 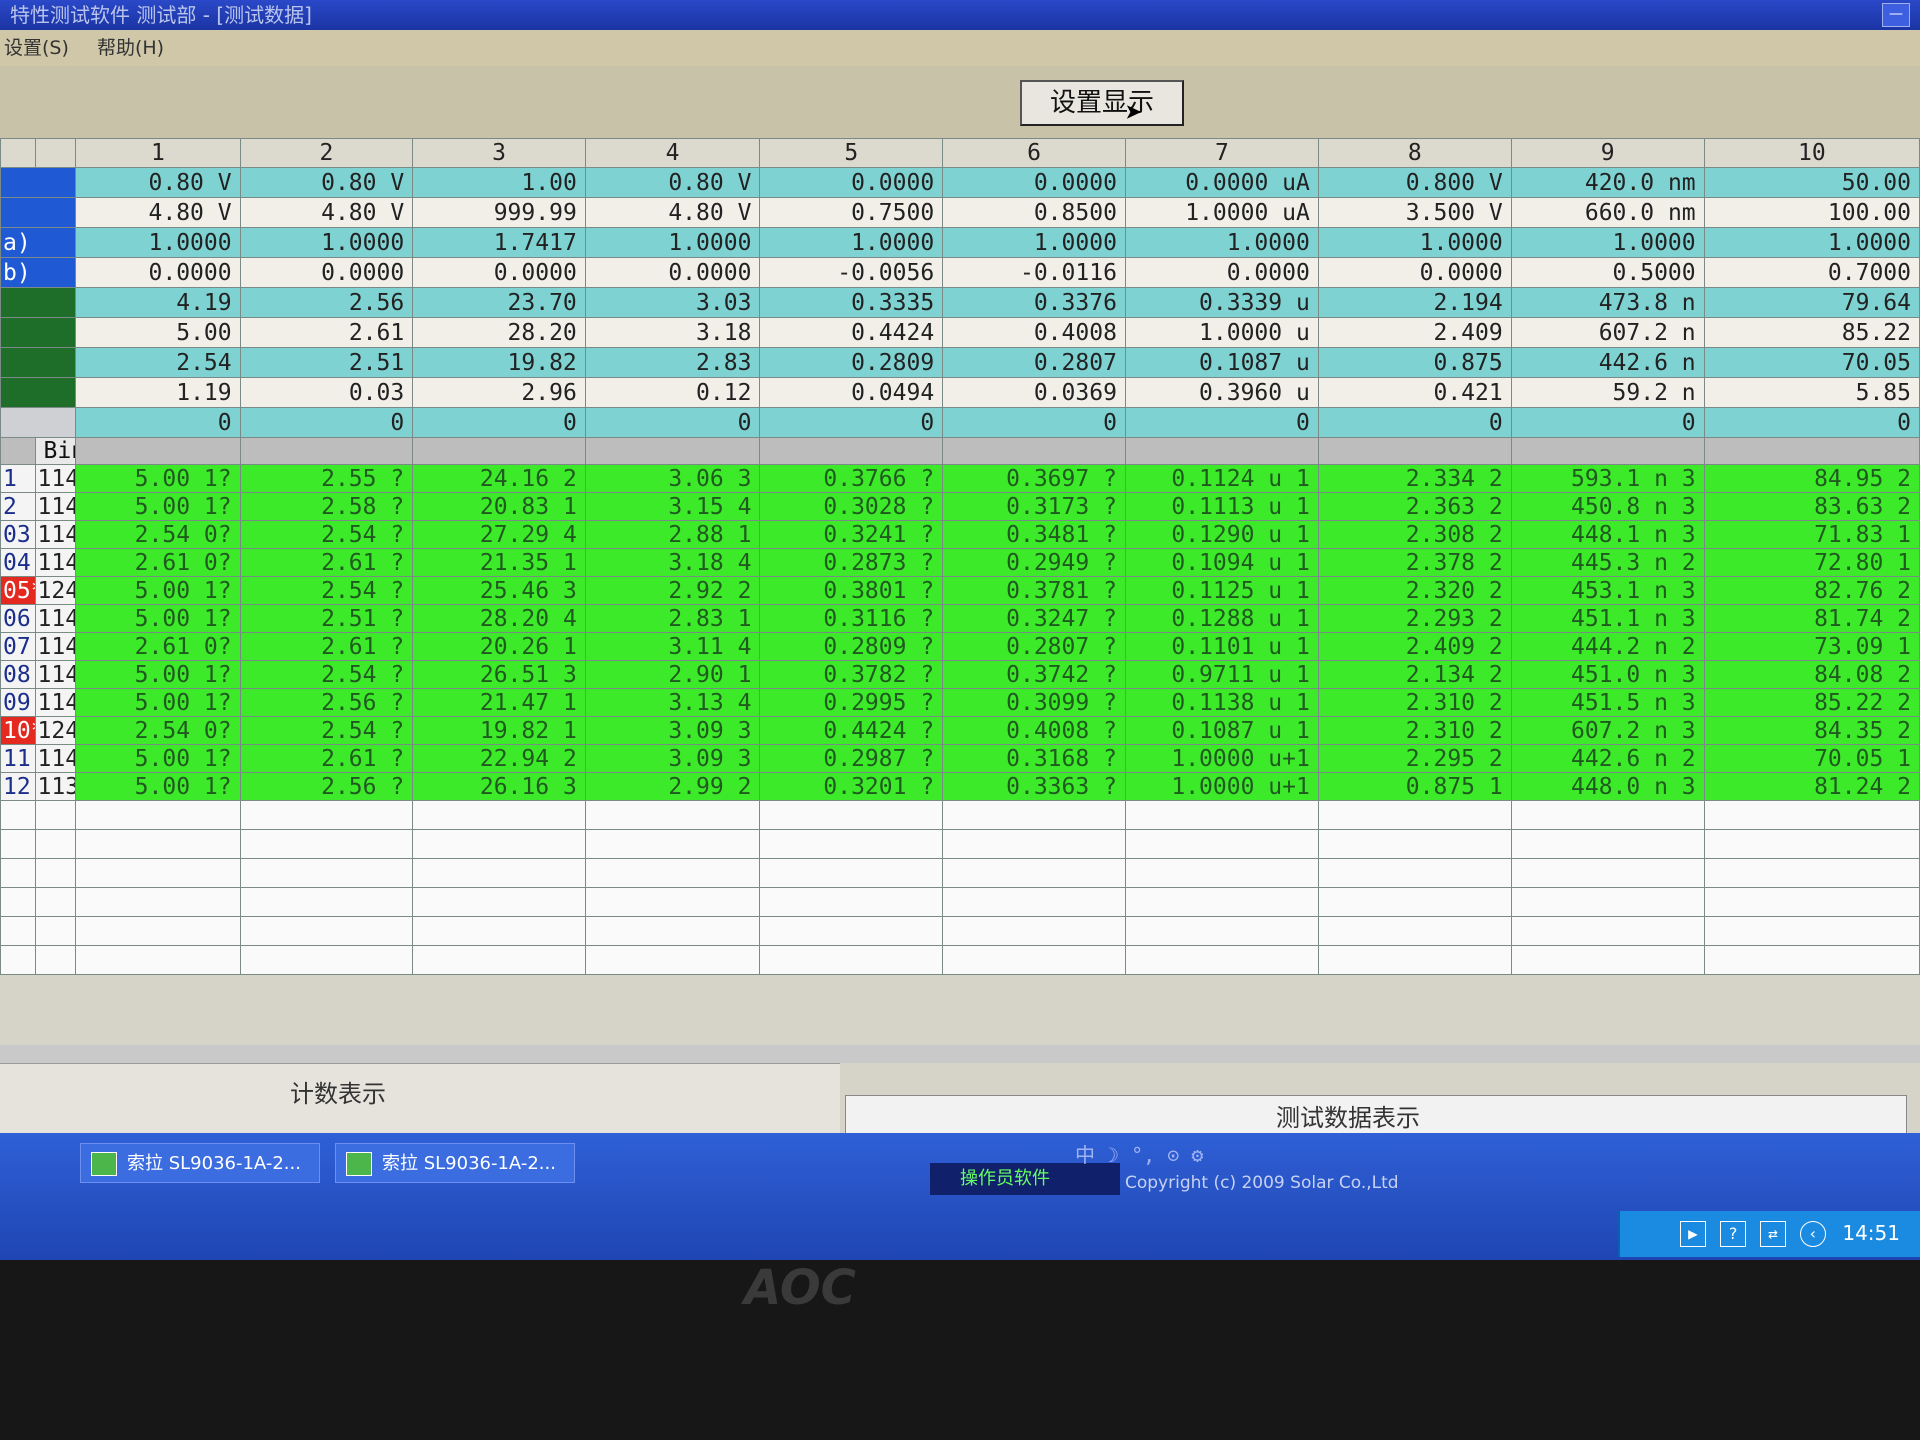 What do you see at coordinates (851, 646) in the screenshot?
I see `data-cell: 0.2809 ?` at bounding box center [851, 646].